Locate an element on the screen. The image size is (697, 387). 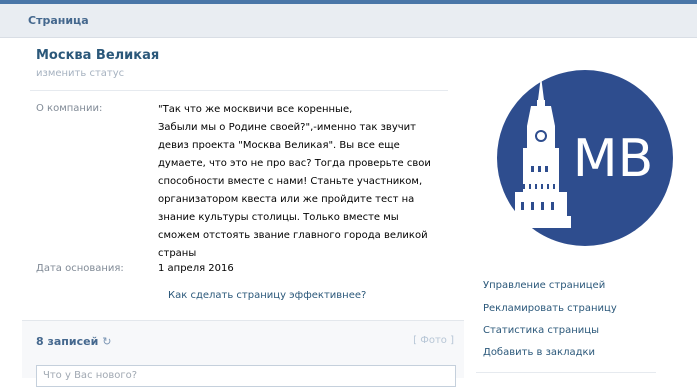
page-name: Москва Великая is located at coordinates (98, 55).